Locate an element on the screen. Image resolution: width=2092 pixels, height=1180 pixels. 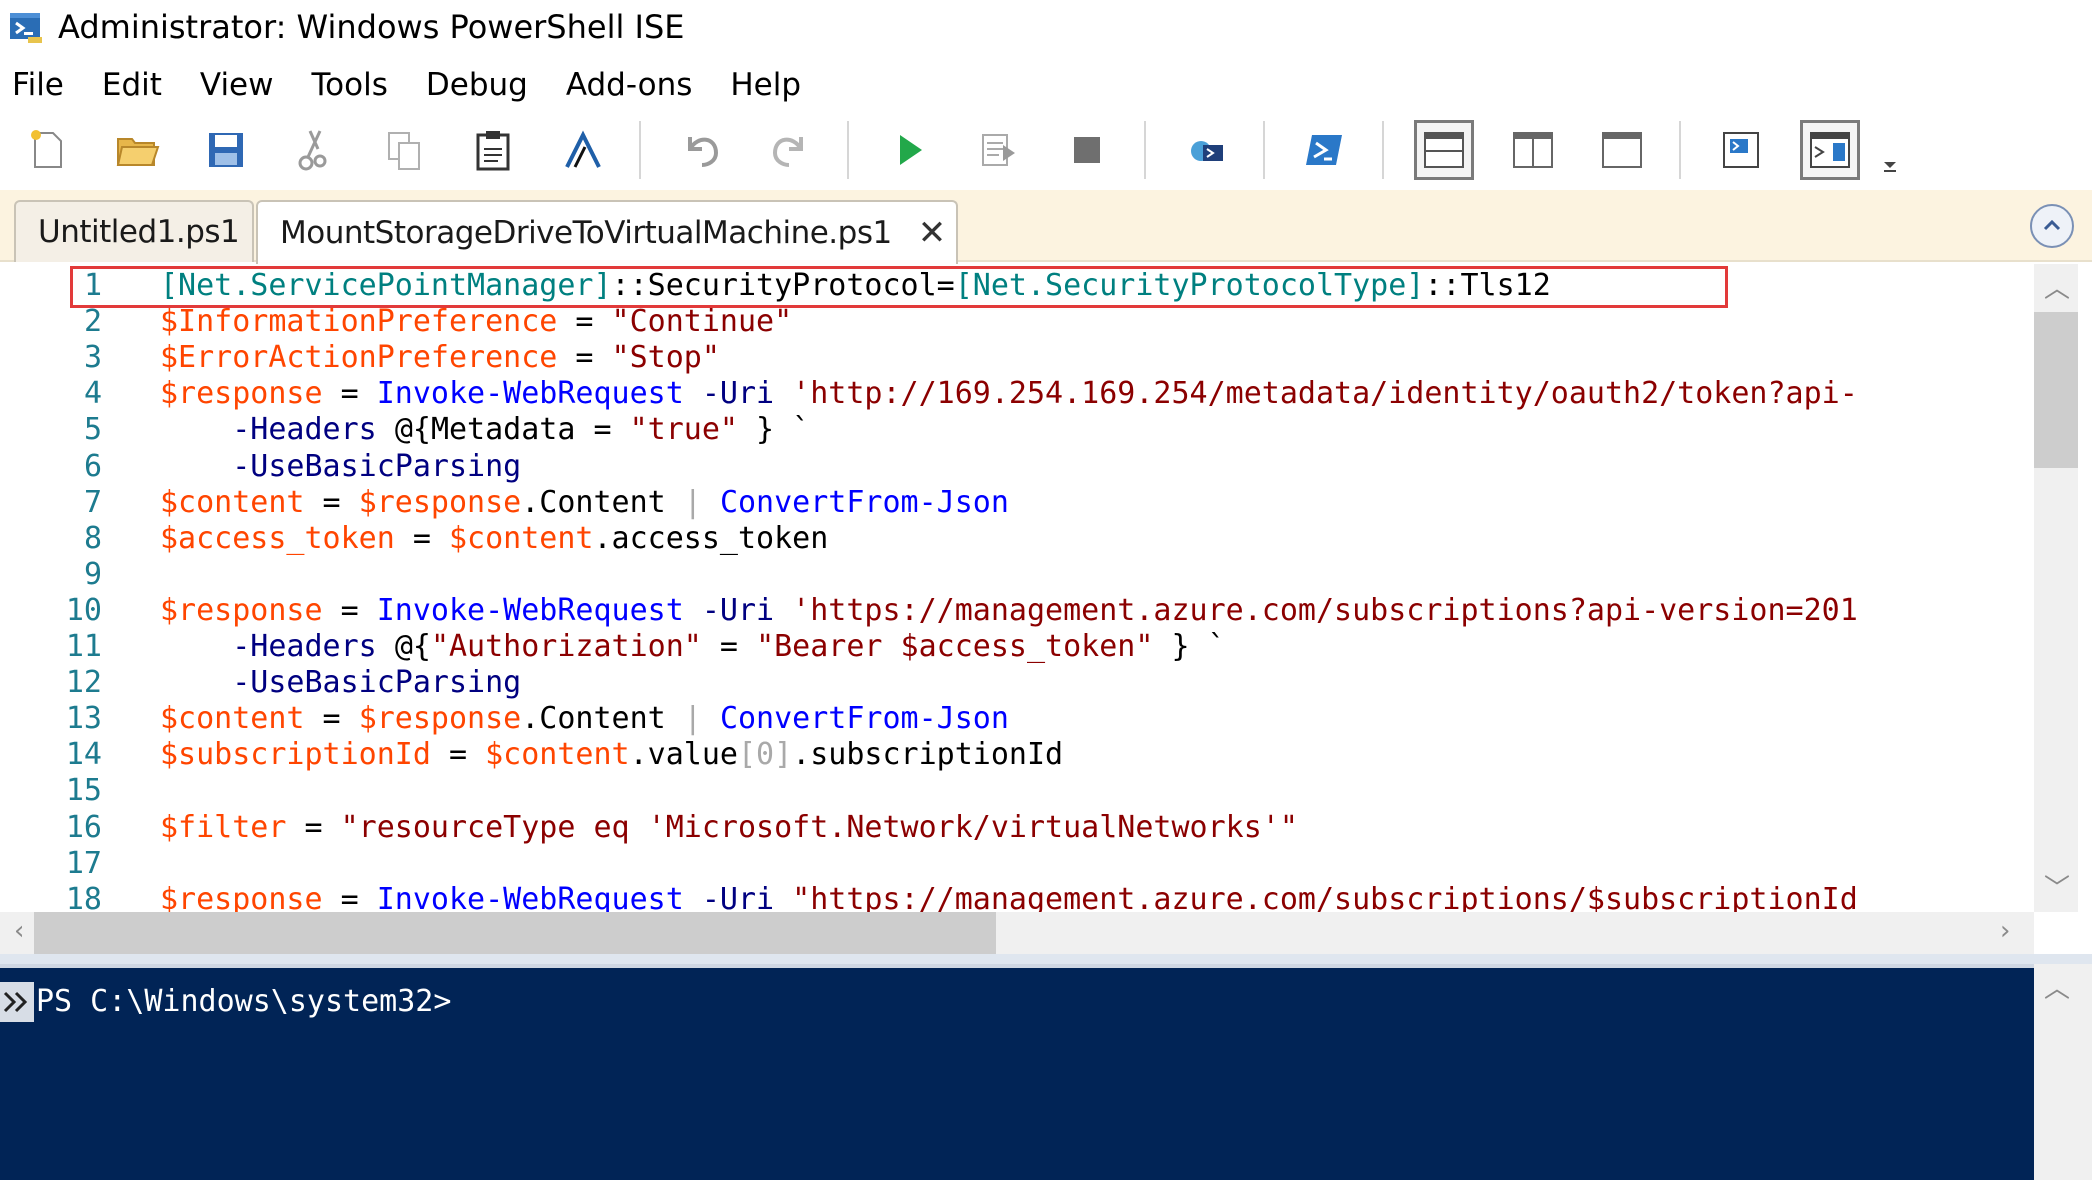
pane-splitter is located at coordinates (1046, 959).